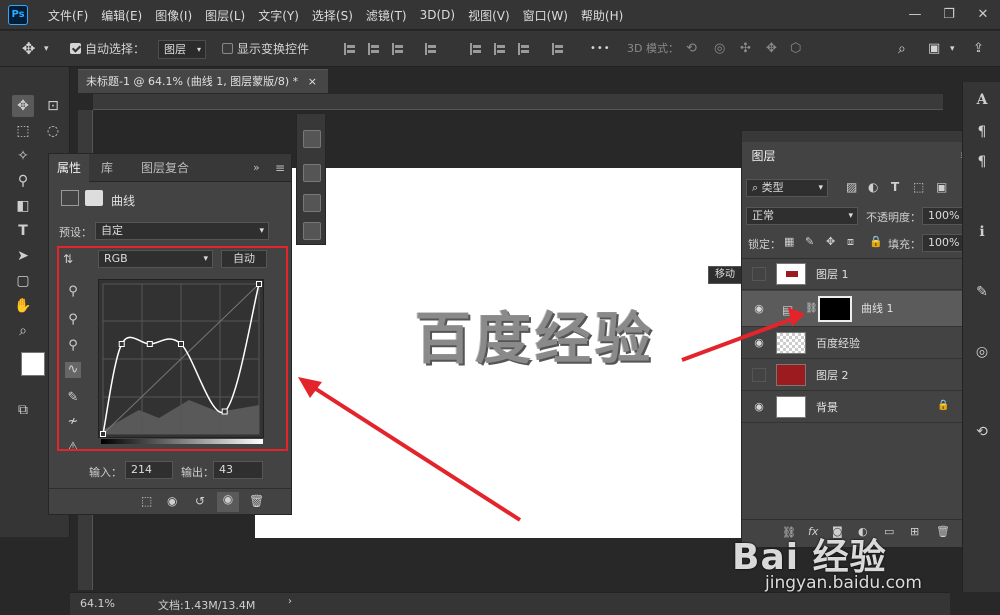 This screenshot has height=615, width=1000. Describe the element at coordinates (23, 331) in the screenshot. I see `zoom-tool-icon: ⌕` at that location.